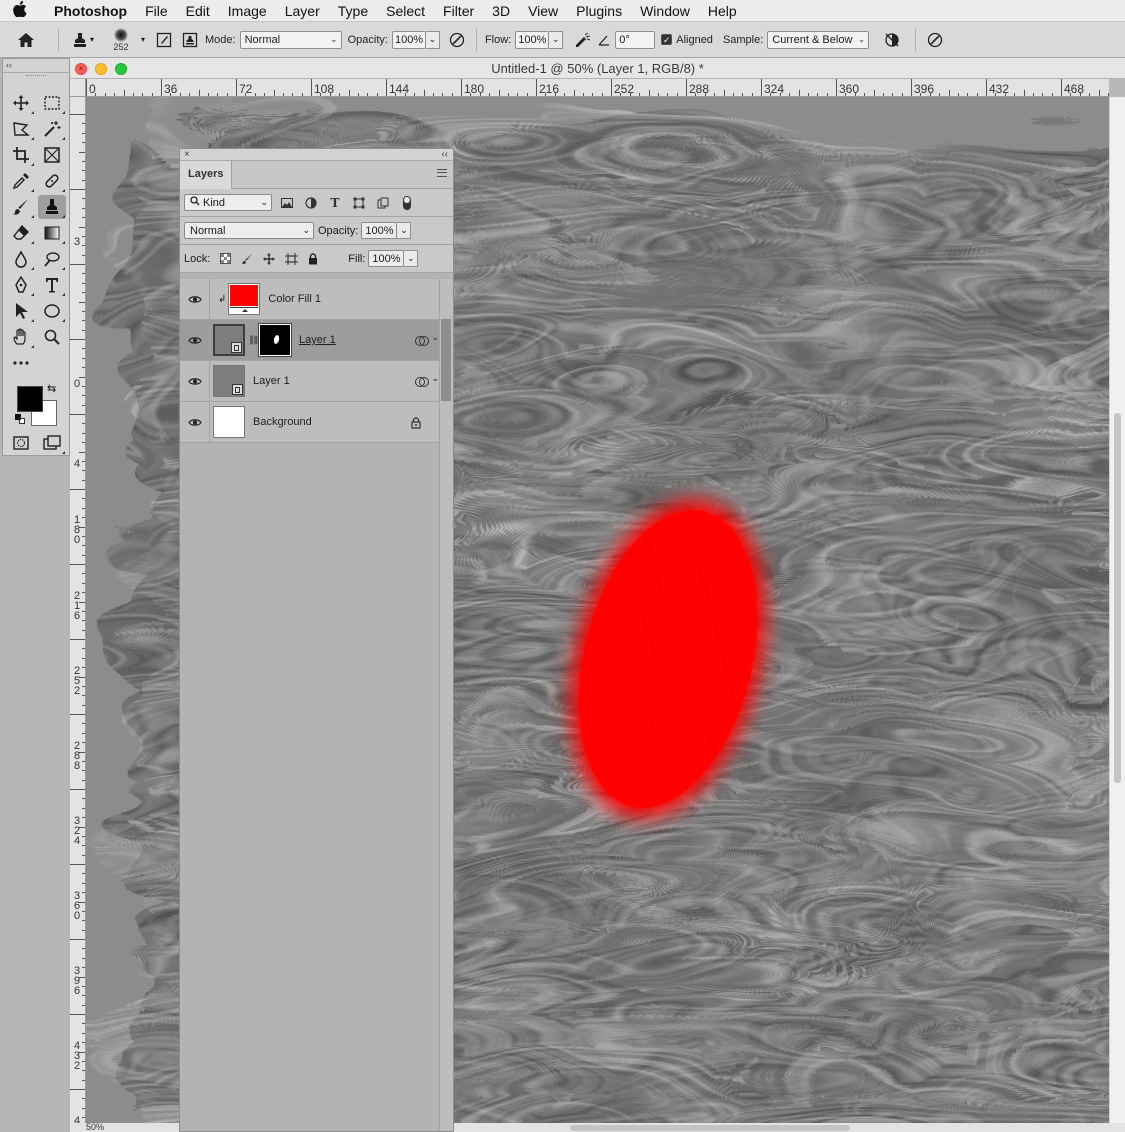 Image resolution: width=1125 pixels, height=1132 pixels. I want to click on document-title-bar: × Untitled-1 @ 50% (Layer 1, RGB/8) *, so click(597, 68).